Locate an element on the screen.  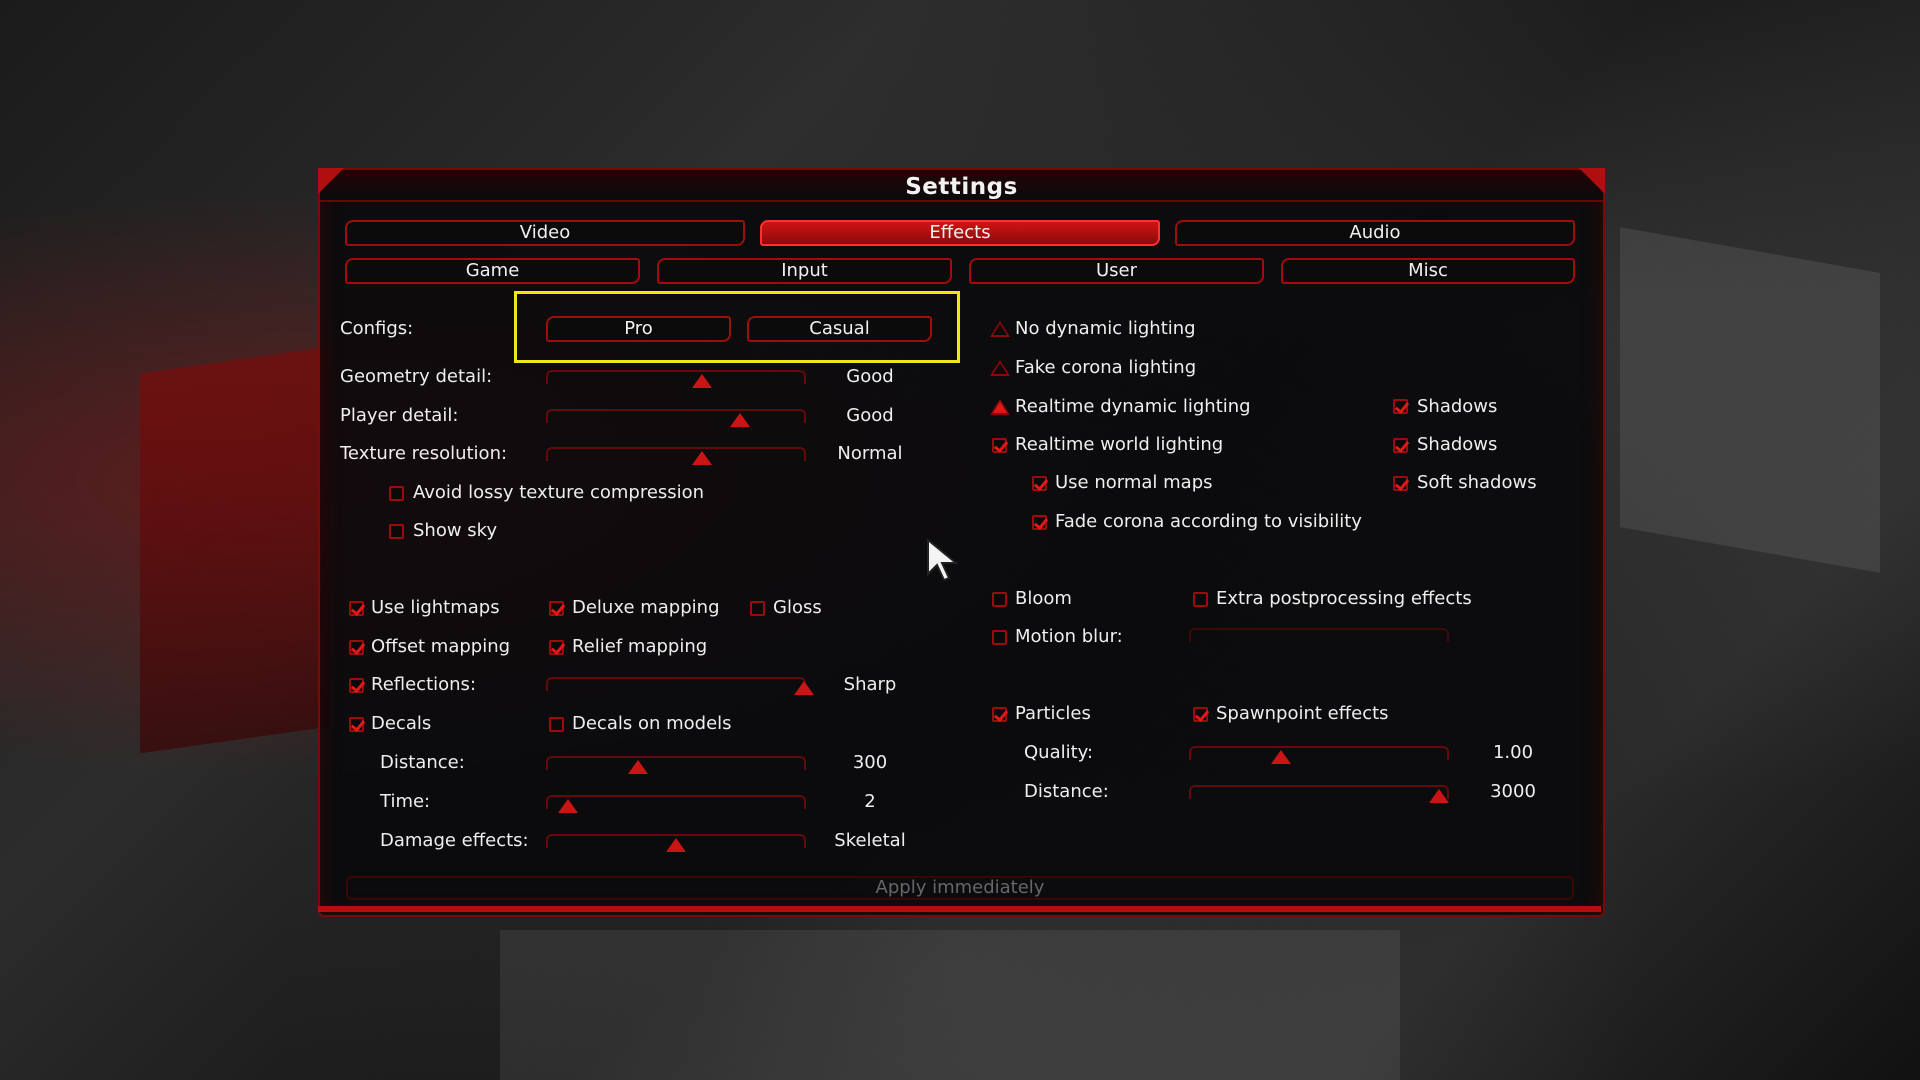
tab-game: Game is located at coordinates (492, 271).